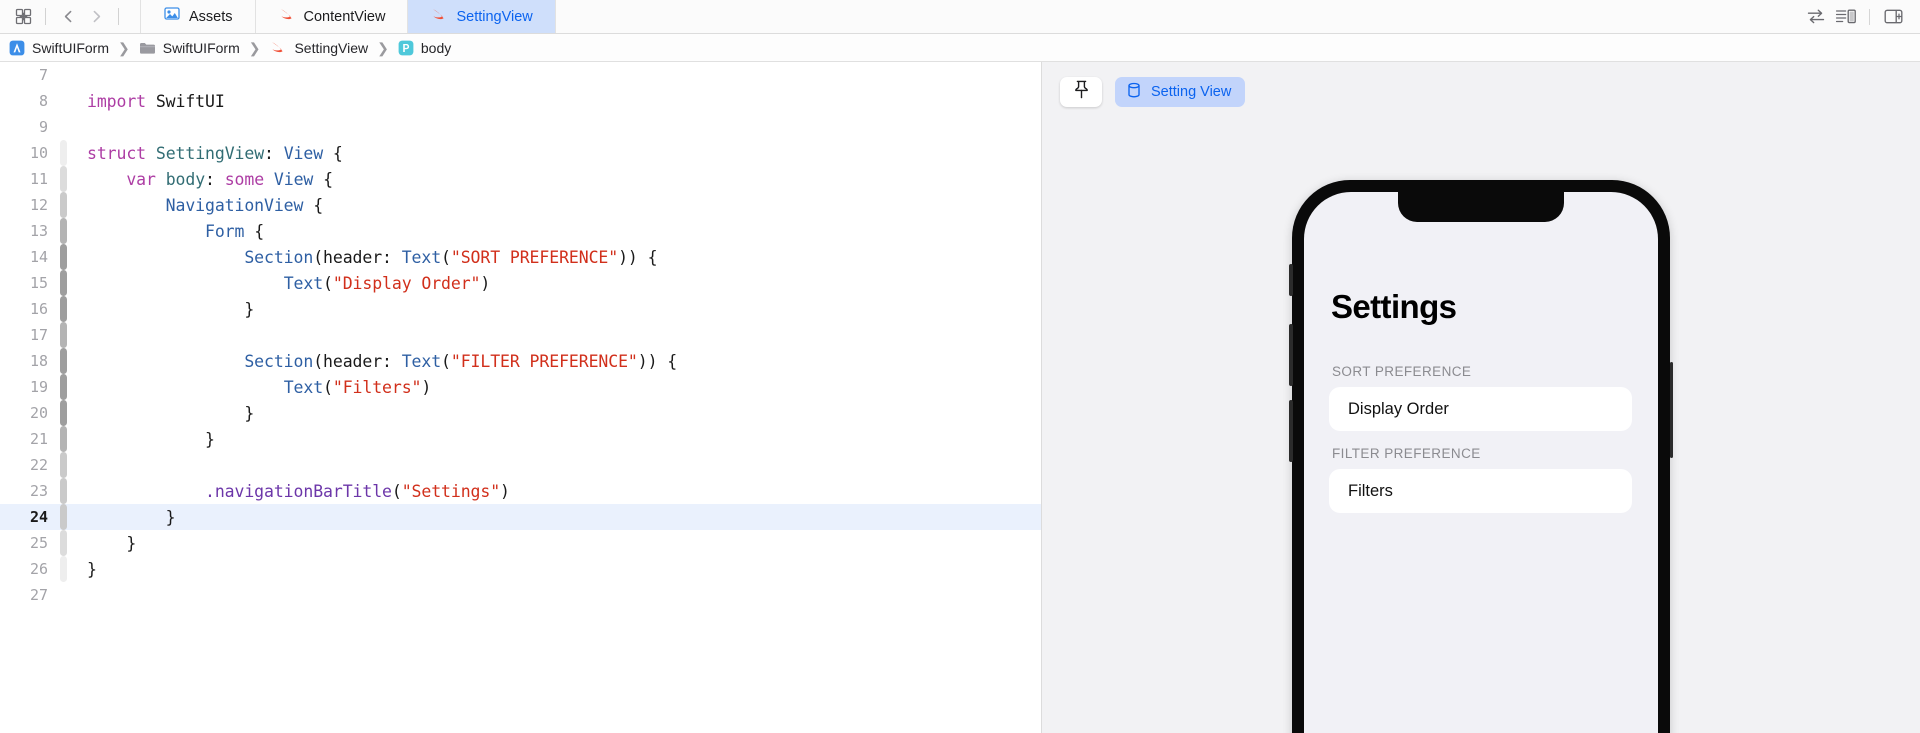 The width and height of the screenshot is (1920, 733). I want to click on line-number: 27, so click(38, 595).